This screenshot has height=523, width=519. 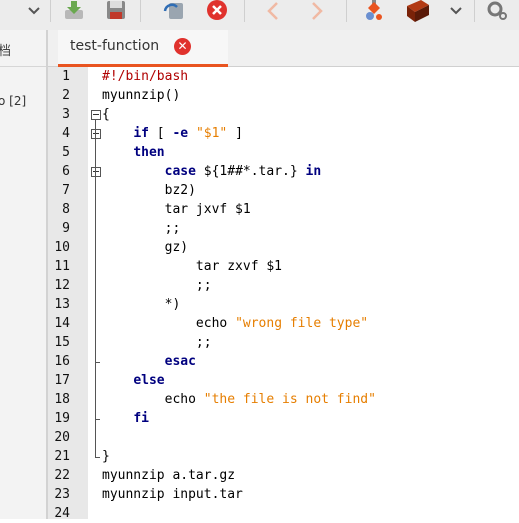 I want to click on code-line: fi, so click(x=125, y=418).